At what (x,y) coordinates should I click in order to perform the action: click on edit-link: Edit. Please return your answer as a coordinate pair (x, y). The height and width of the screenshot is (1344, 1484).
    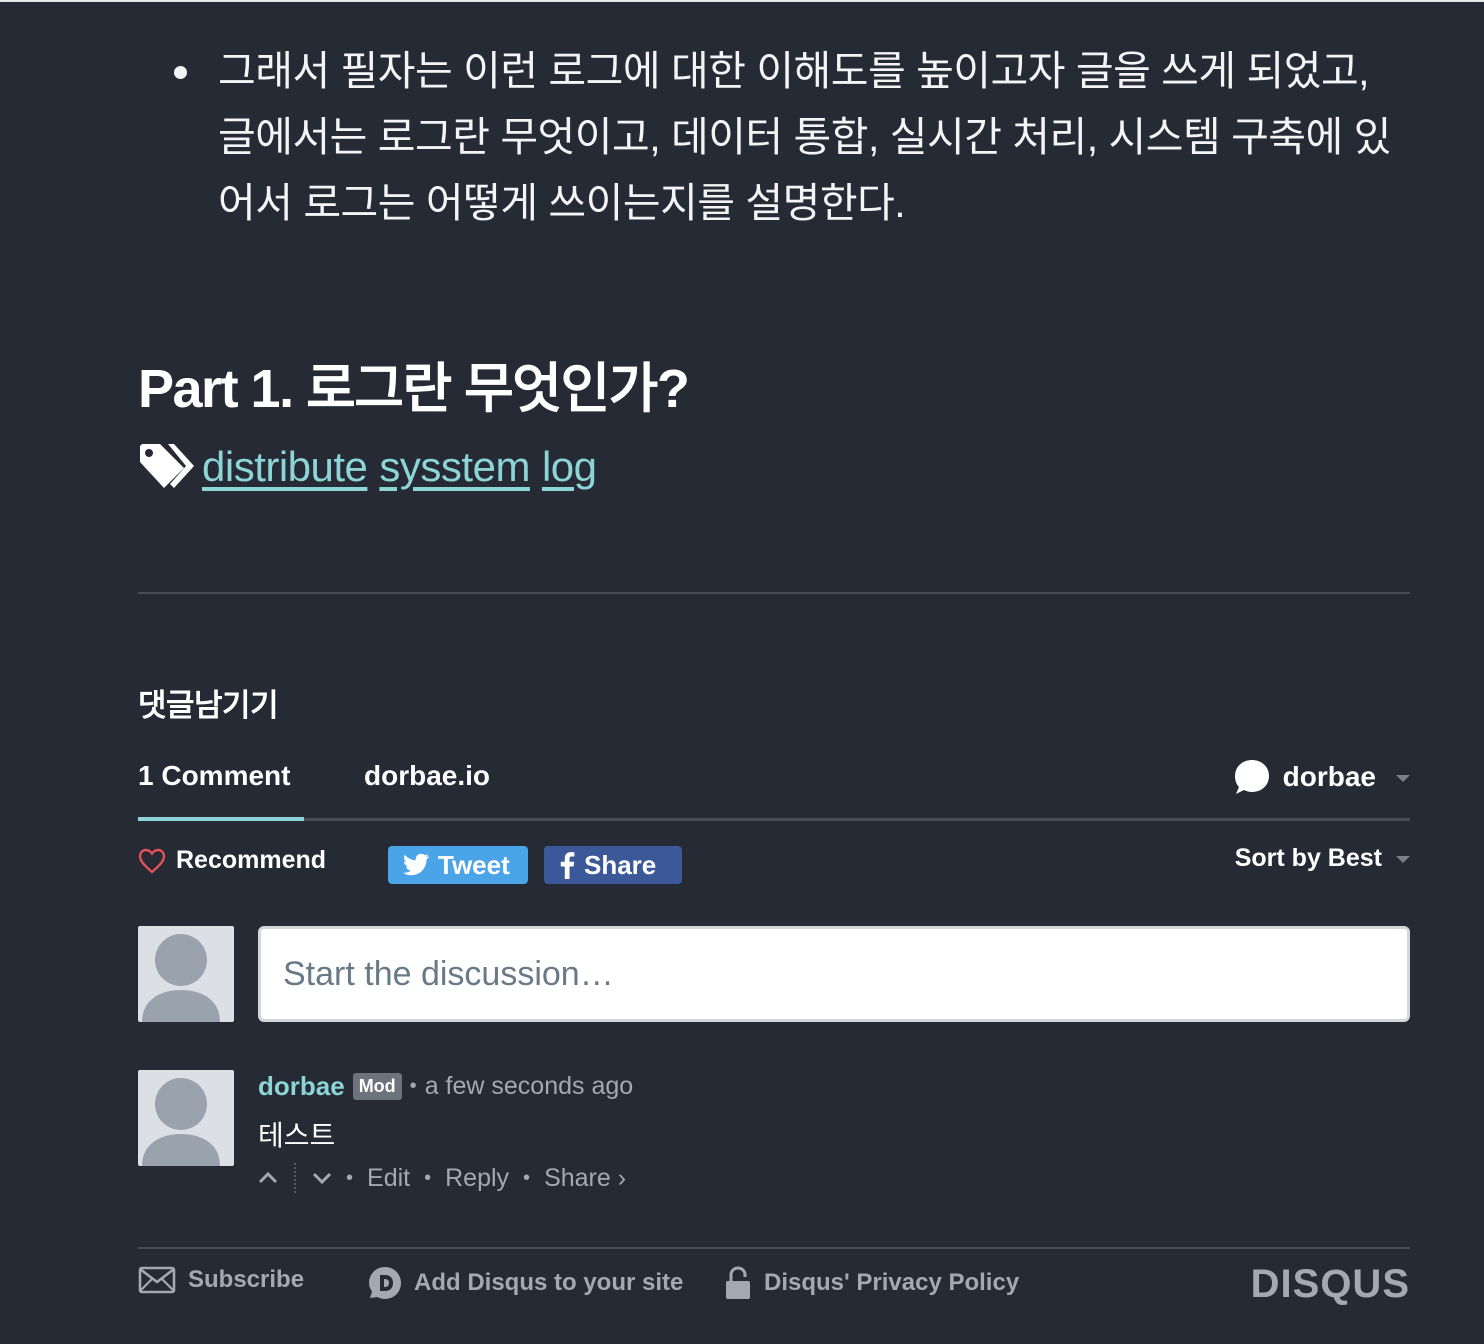
    Looking at the image, I should click on (388, 1178).